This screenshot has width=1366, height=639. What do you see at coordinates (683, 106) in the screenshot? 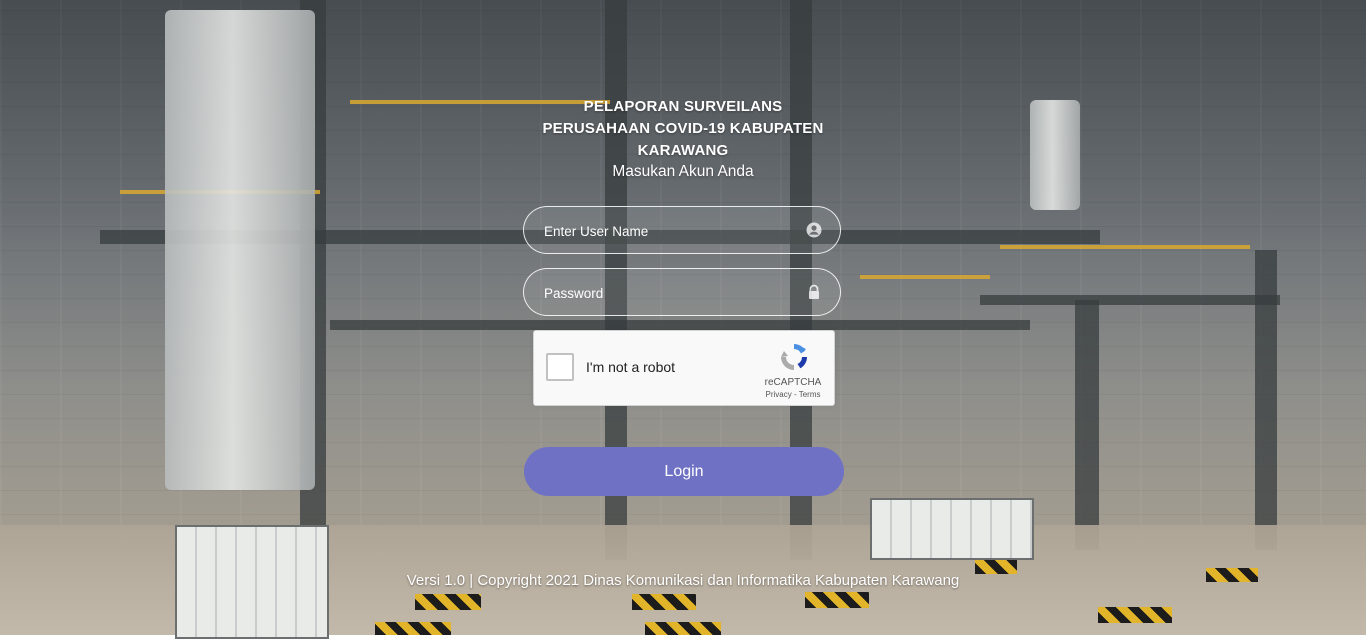
I see `page-title-line: PELAPORAN SURVEILANS` at bounding box center [683, 106].